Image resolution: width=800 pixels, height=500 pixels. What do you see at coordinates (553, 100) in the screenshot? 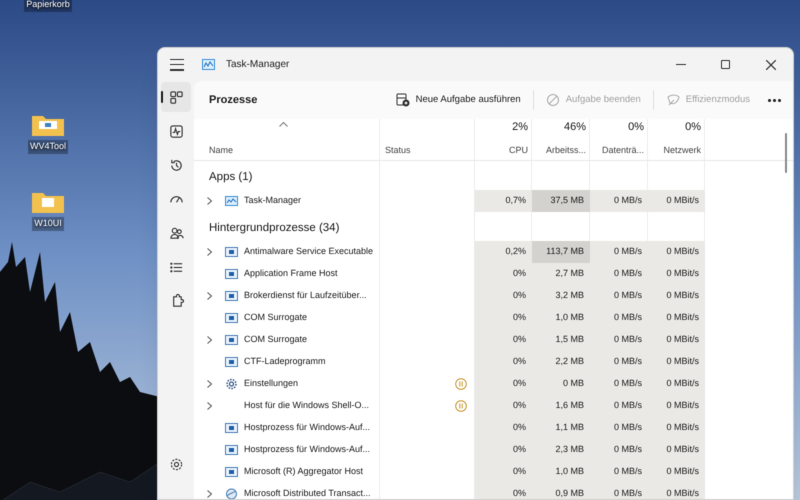
I see `prohibited-icon` at bounding box center [553, 100].